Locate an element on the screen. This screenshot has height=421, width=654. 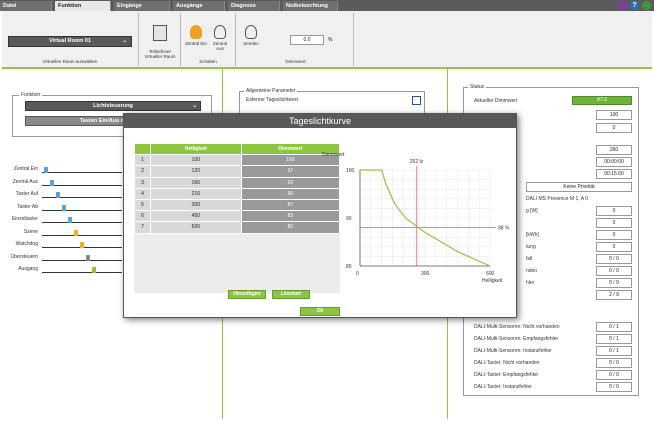
row-index: 6 is located at coordinates (142, 216).